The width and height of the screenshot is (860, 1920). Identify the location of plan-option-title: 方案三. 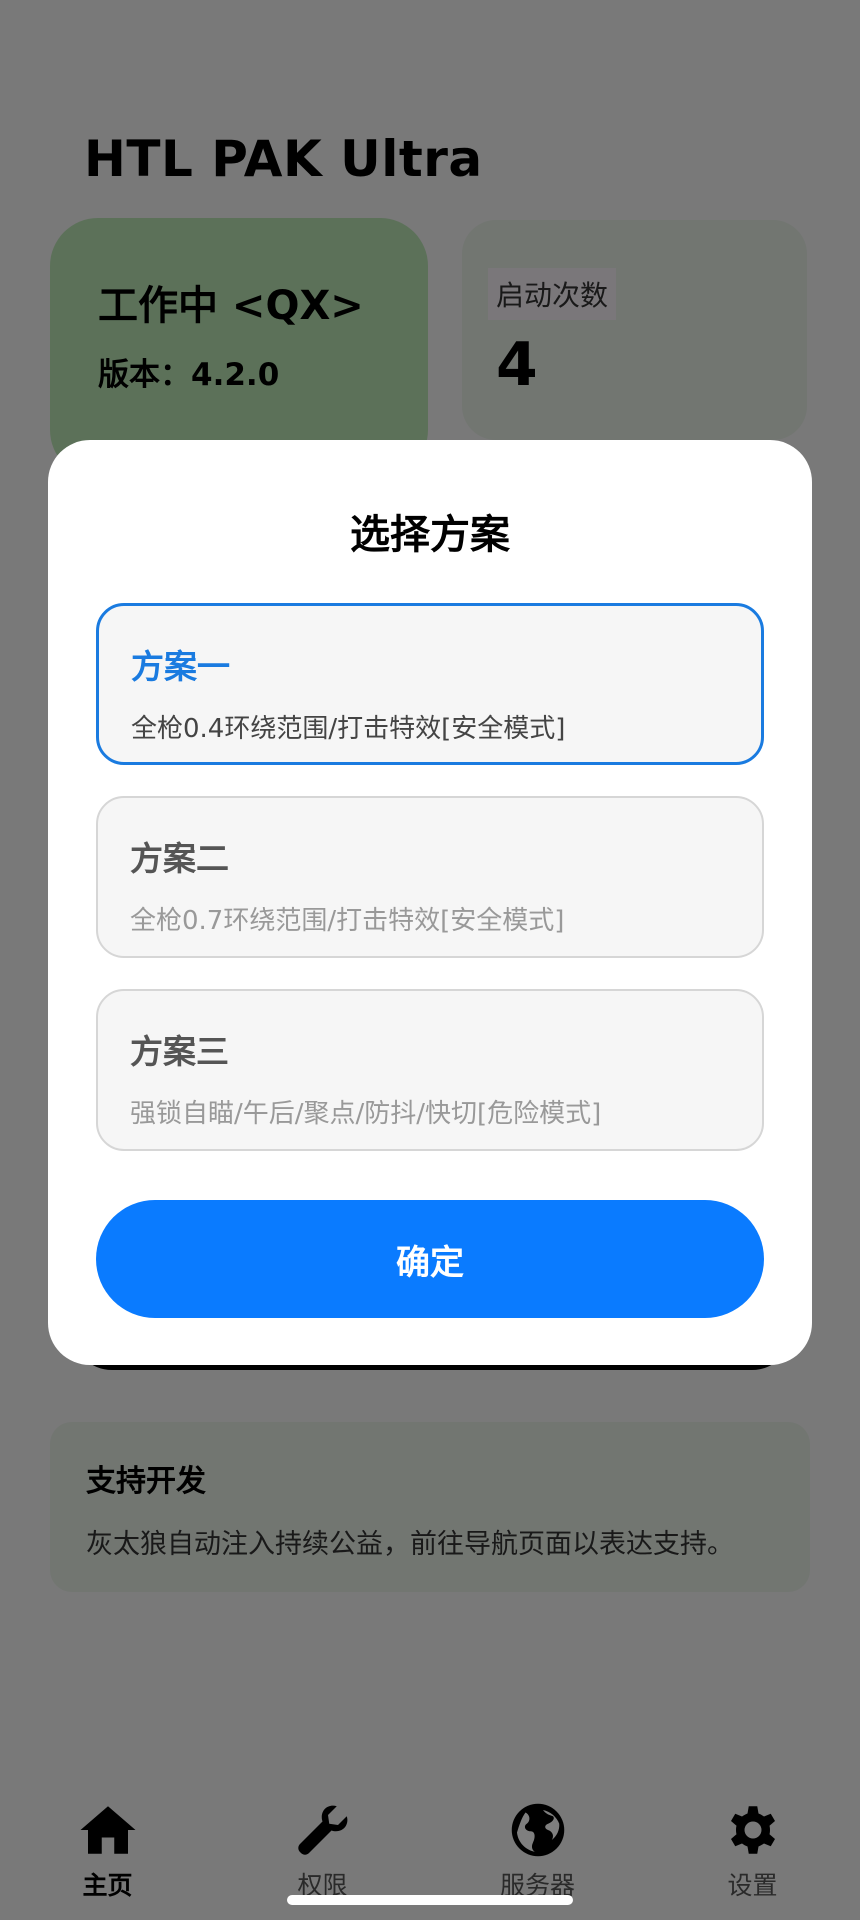
(179, 1051).